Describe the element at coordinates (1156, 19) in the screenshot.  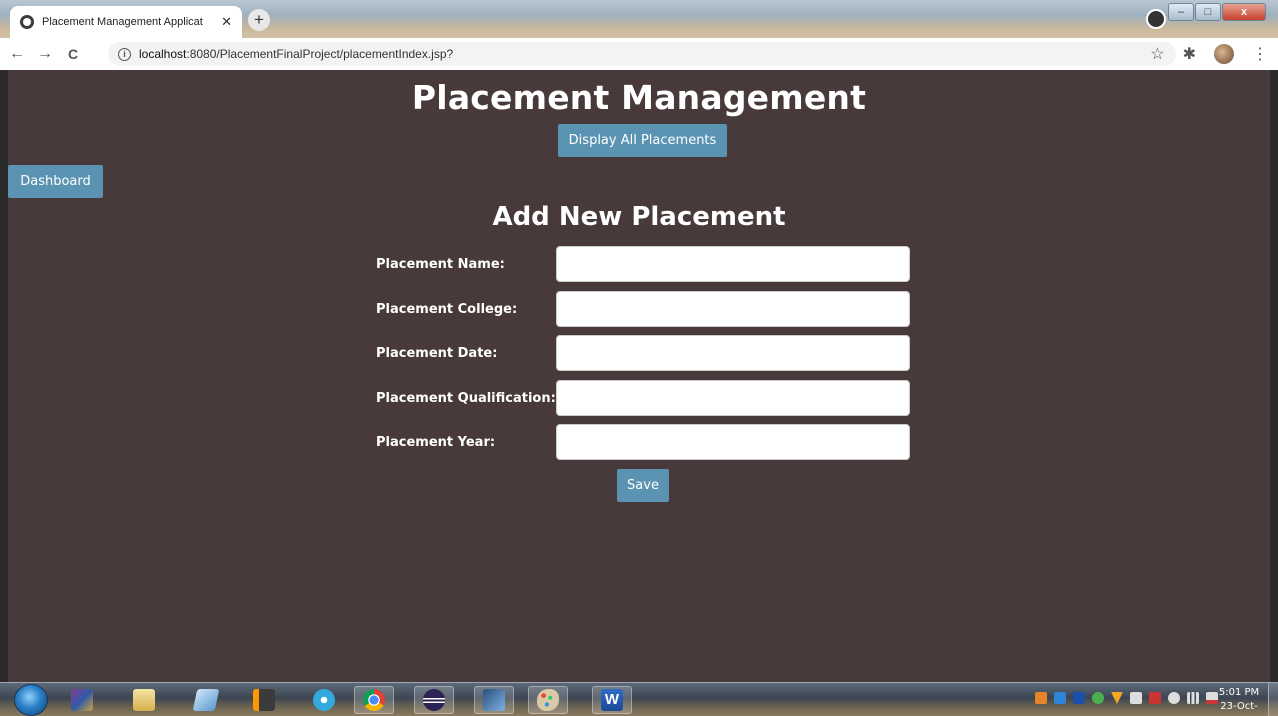
I see `chrome-profile-icon` at that location.